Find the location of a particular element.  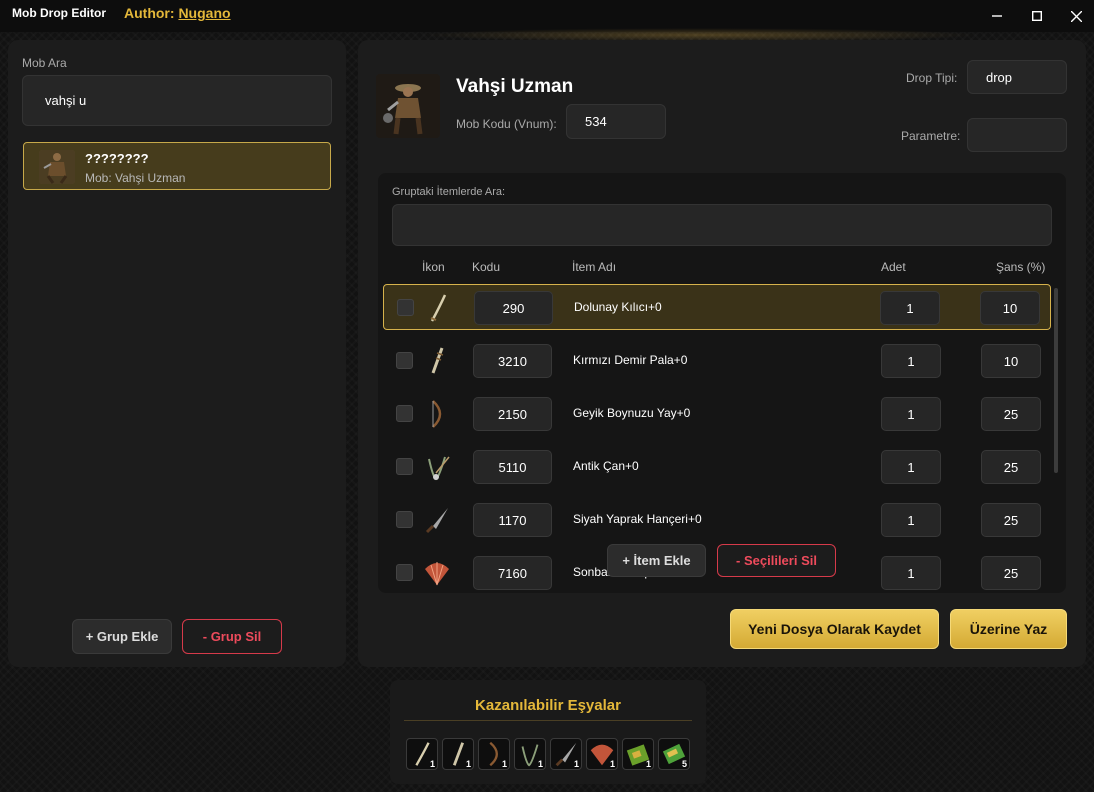

item-code-input: 7160 is located at coordinates (512, 573).